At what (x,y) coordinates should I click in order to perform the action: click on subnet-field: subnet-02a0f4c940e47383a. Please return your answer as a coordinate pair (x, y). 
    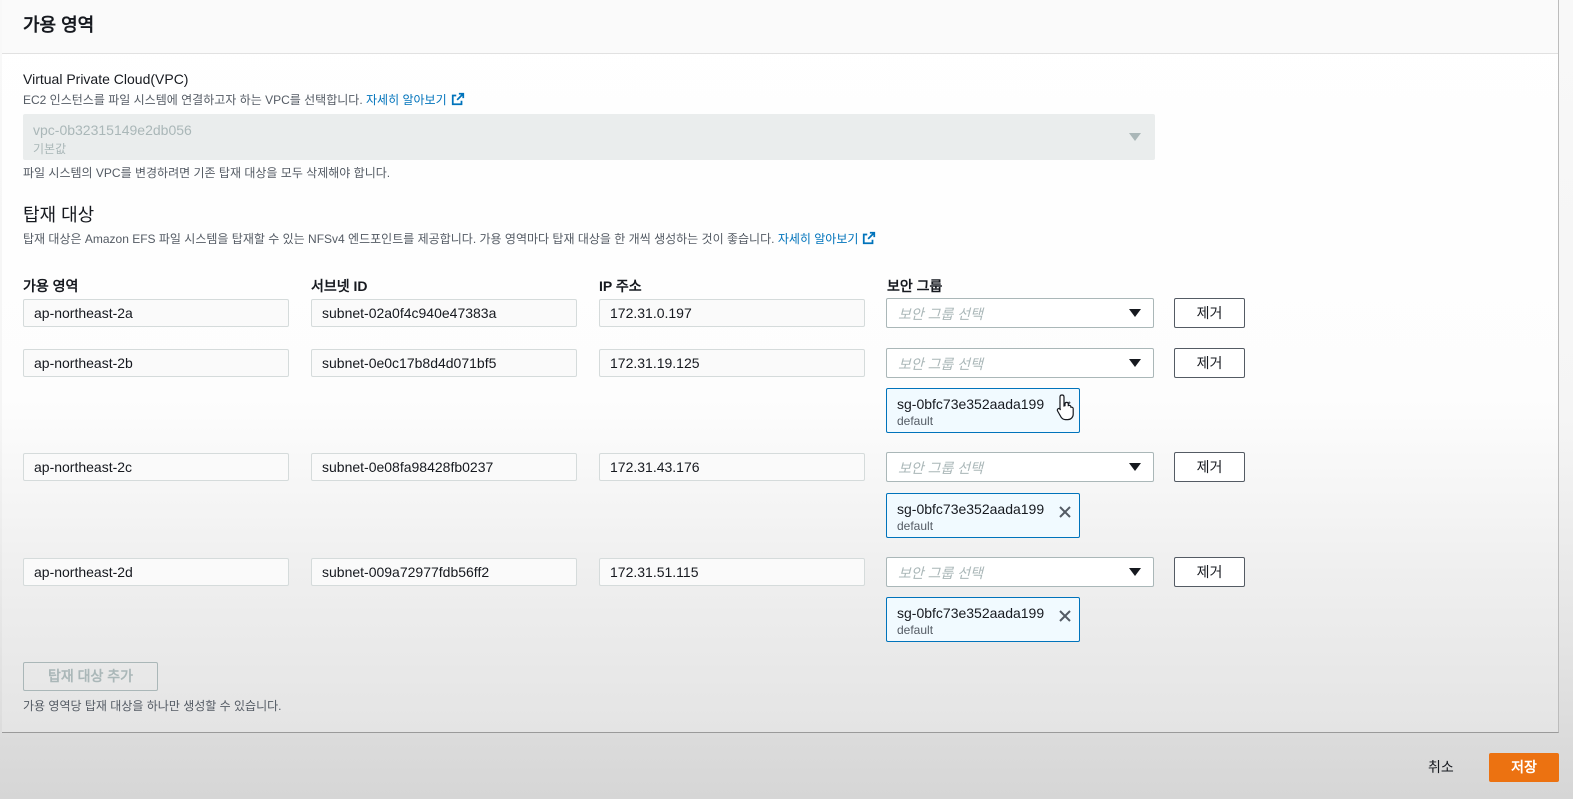
    Looking at the image, I should click on (444, 313).